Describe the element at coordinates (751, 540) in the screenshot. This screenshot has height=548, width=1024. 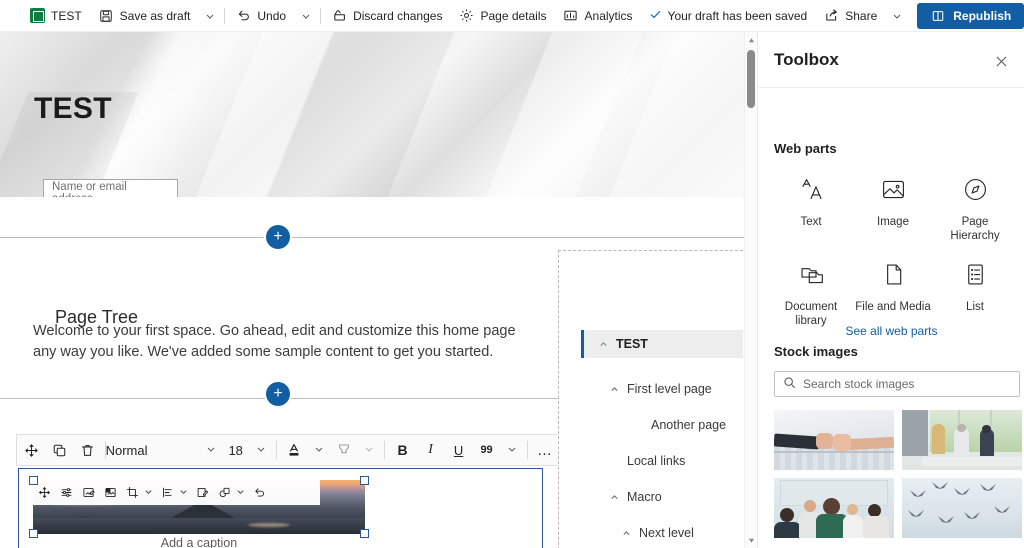
I see `scroll-down-arrow-icon` at that location.